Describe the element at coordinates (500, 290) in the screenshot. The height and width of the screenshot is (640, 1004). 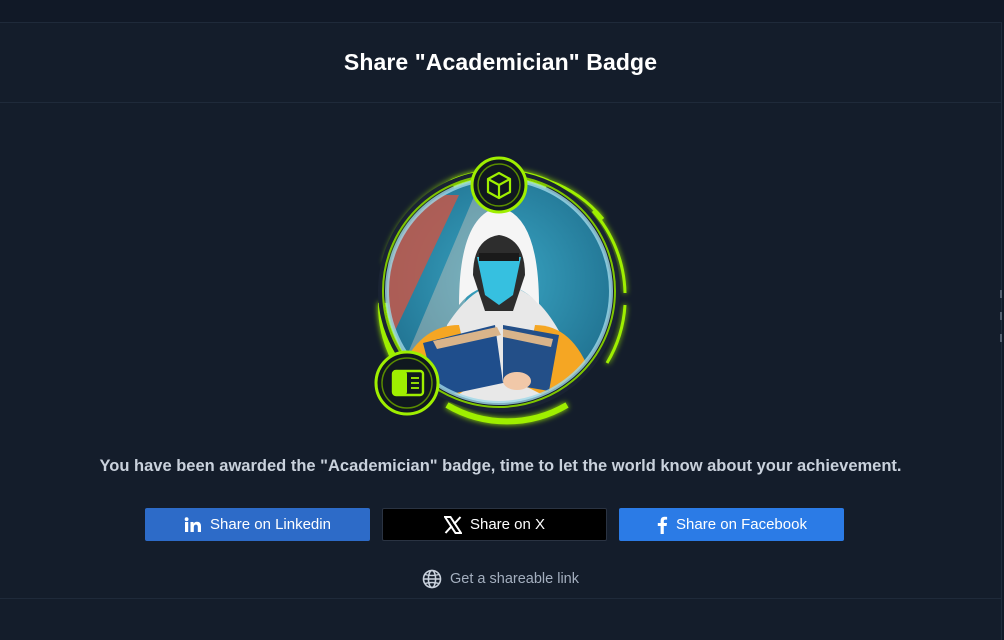
I see `badge-illustration` at that location.